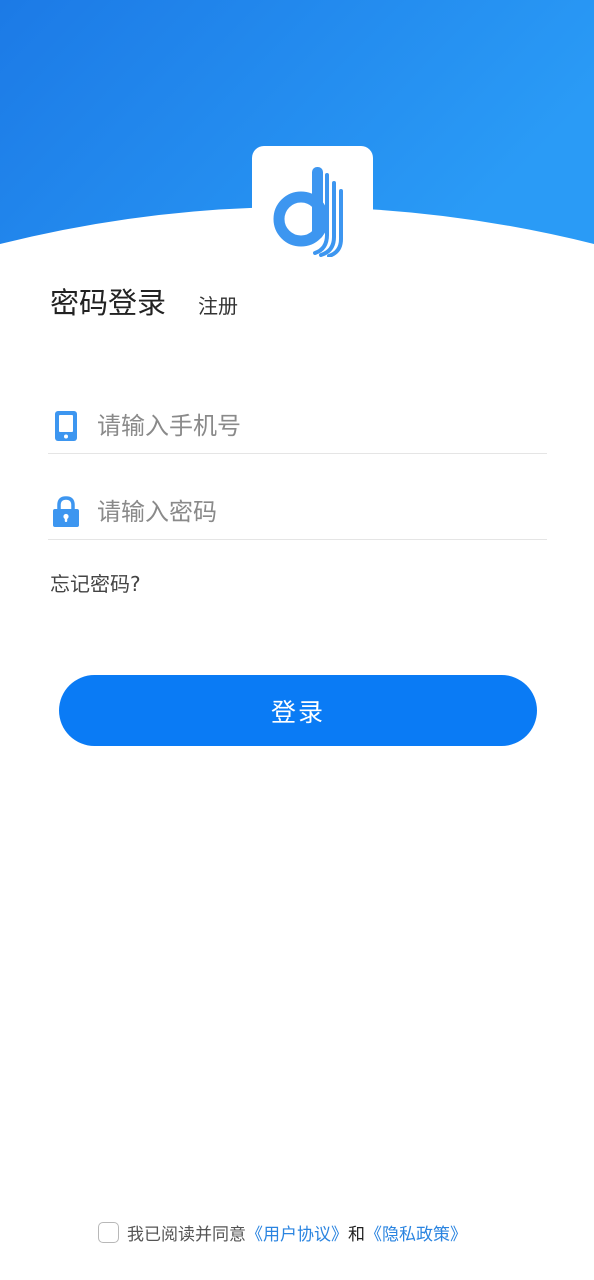 The width and height of the screenshot is (594, 1280). I want to click on agreement-row: 我已阅读并同意 《用户协议》 和 《隐私政策》, so click(282, 1232).